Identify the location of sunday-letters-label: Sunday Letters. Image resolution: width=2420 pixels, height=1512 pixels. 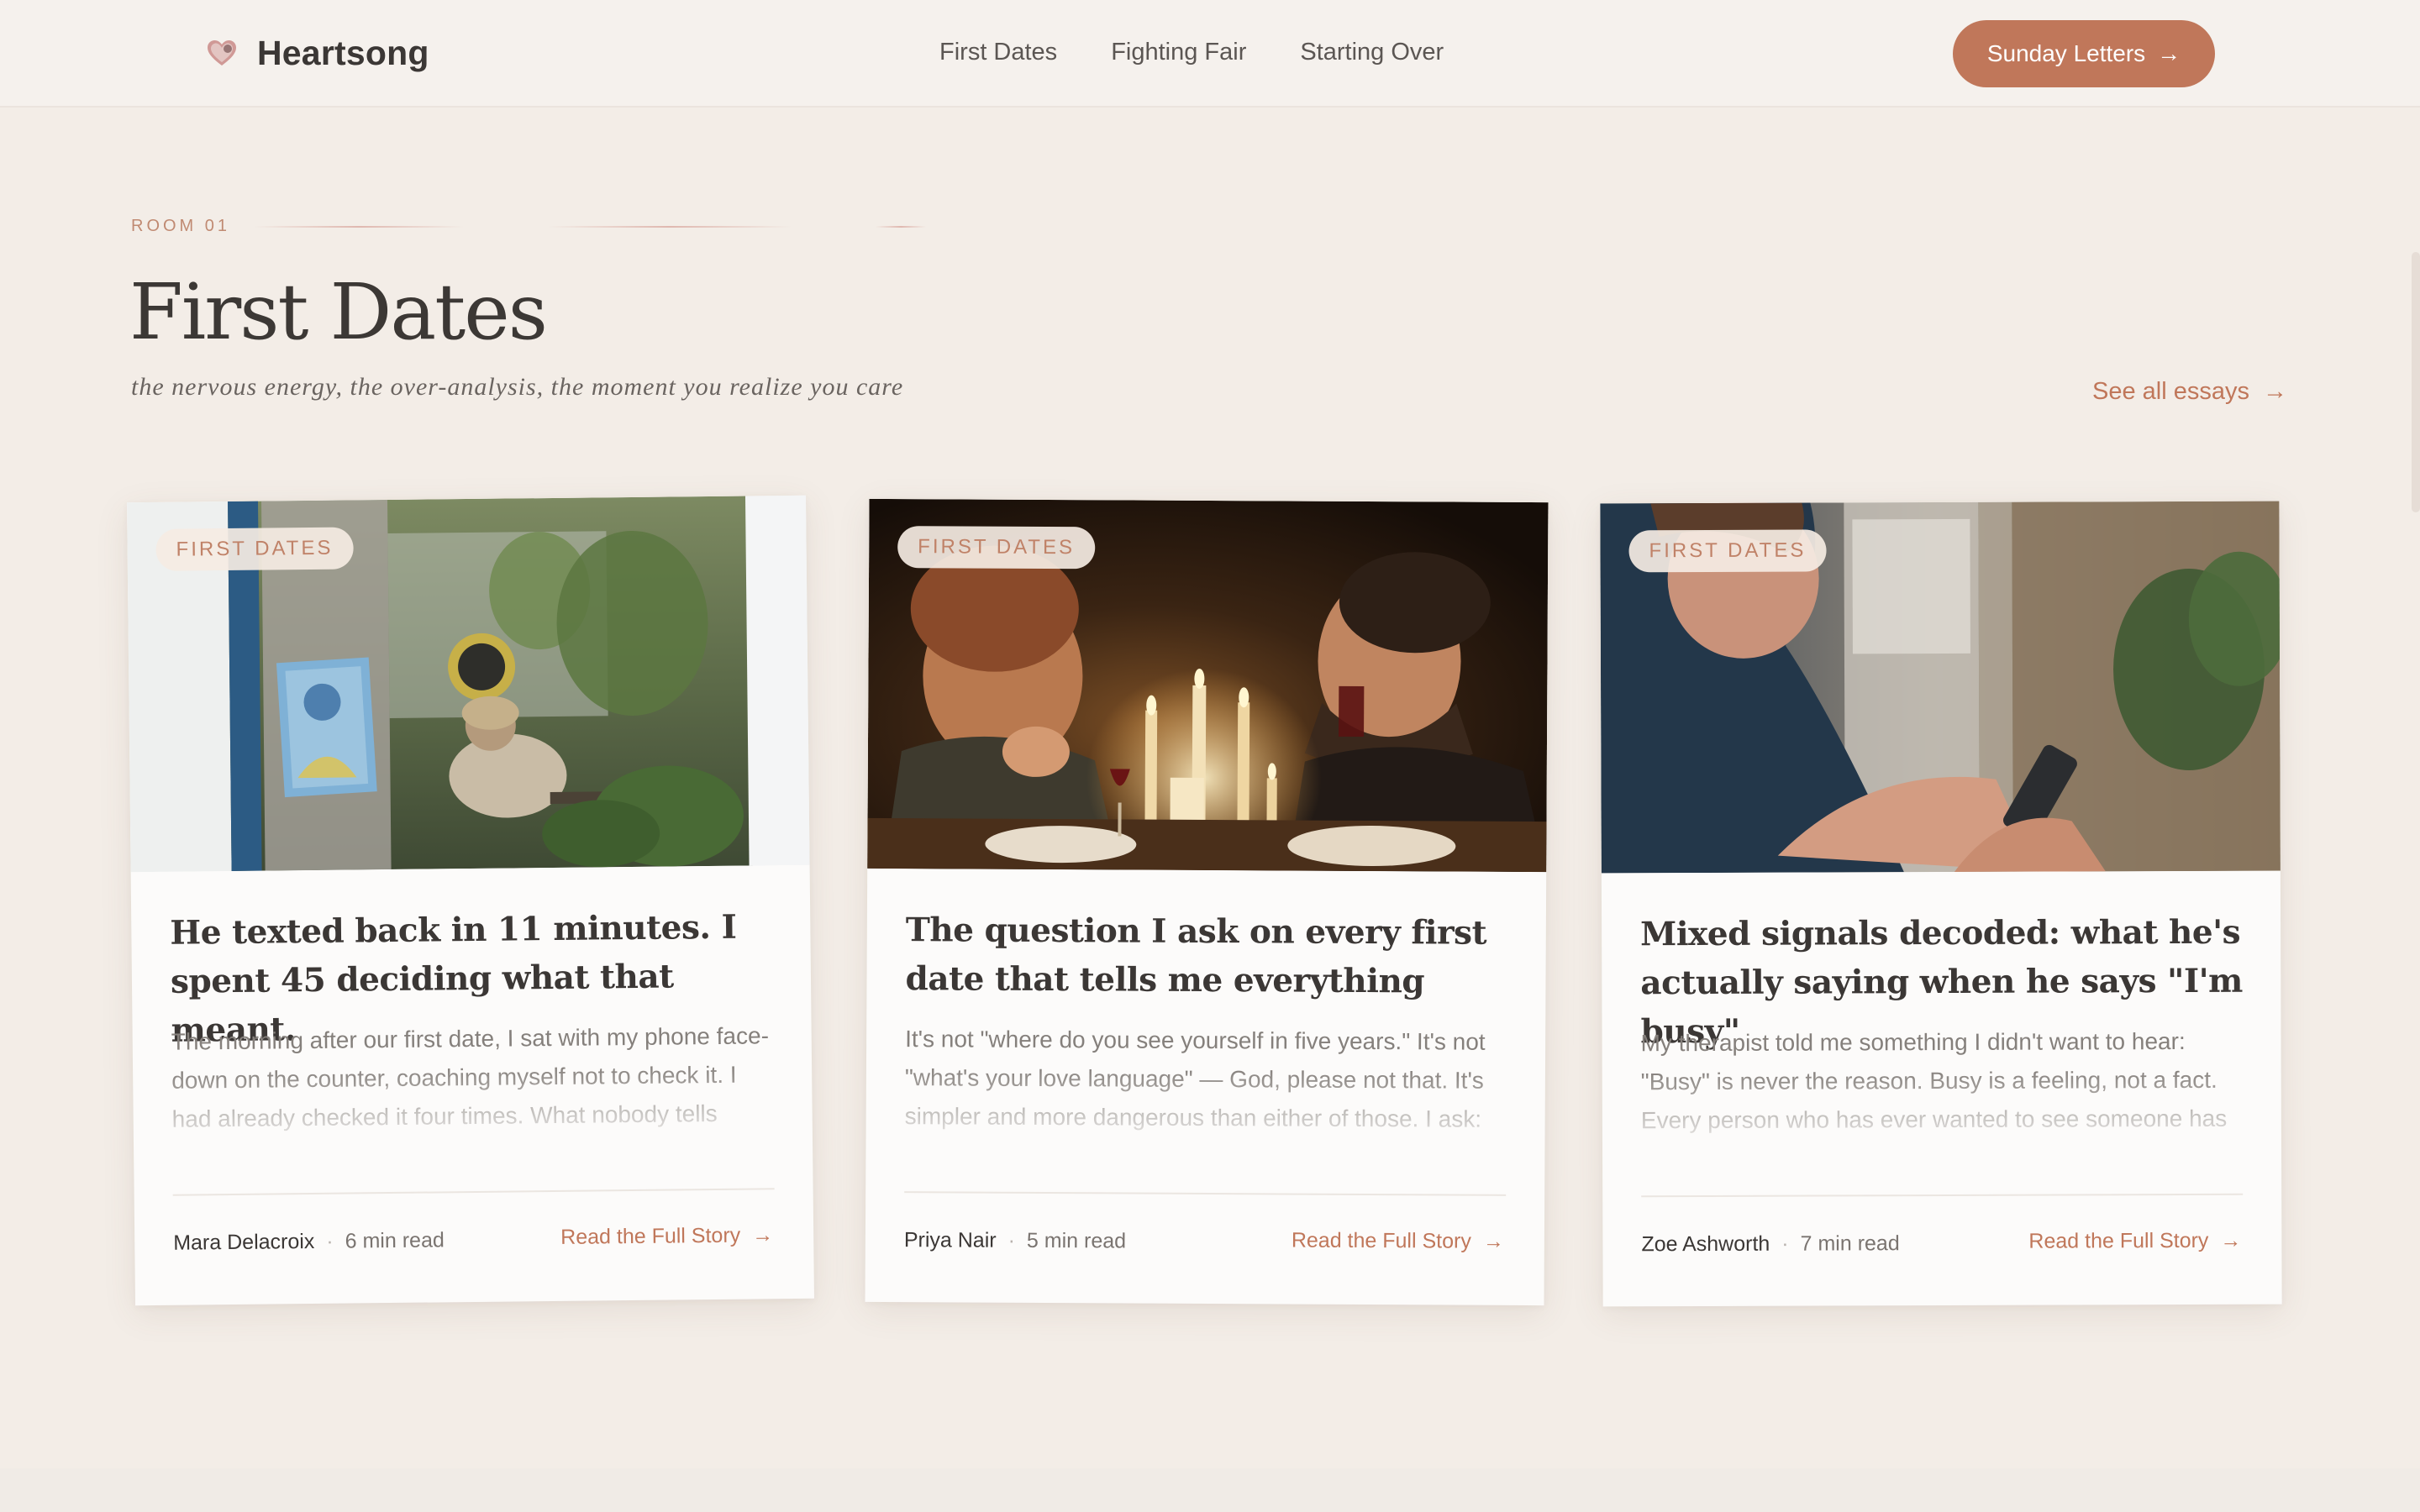
(2066, 53).